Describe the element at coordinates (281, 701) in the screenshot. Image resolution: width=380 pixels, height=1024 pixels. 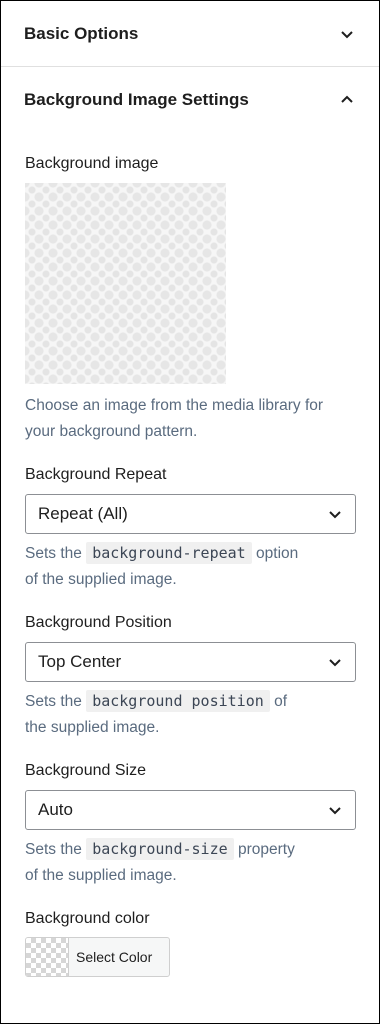
I see `help-suffix: of` at that location.